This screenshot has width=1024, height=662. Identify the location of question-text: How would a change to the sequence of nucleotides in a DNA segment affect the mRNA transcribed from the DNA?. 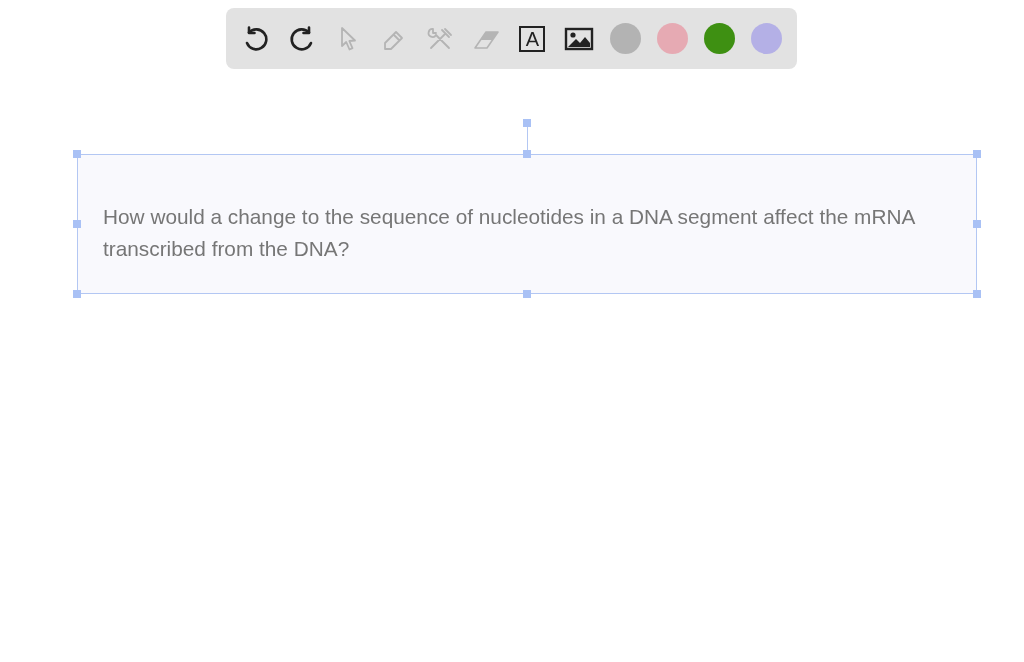
(509, 233).